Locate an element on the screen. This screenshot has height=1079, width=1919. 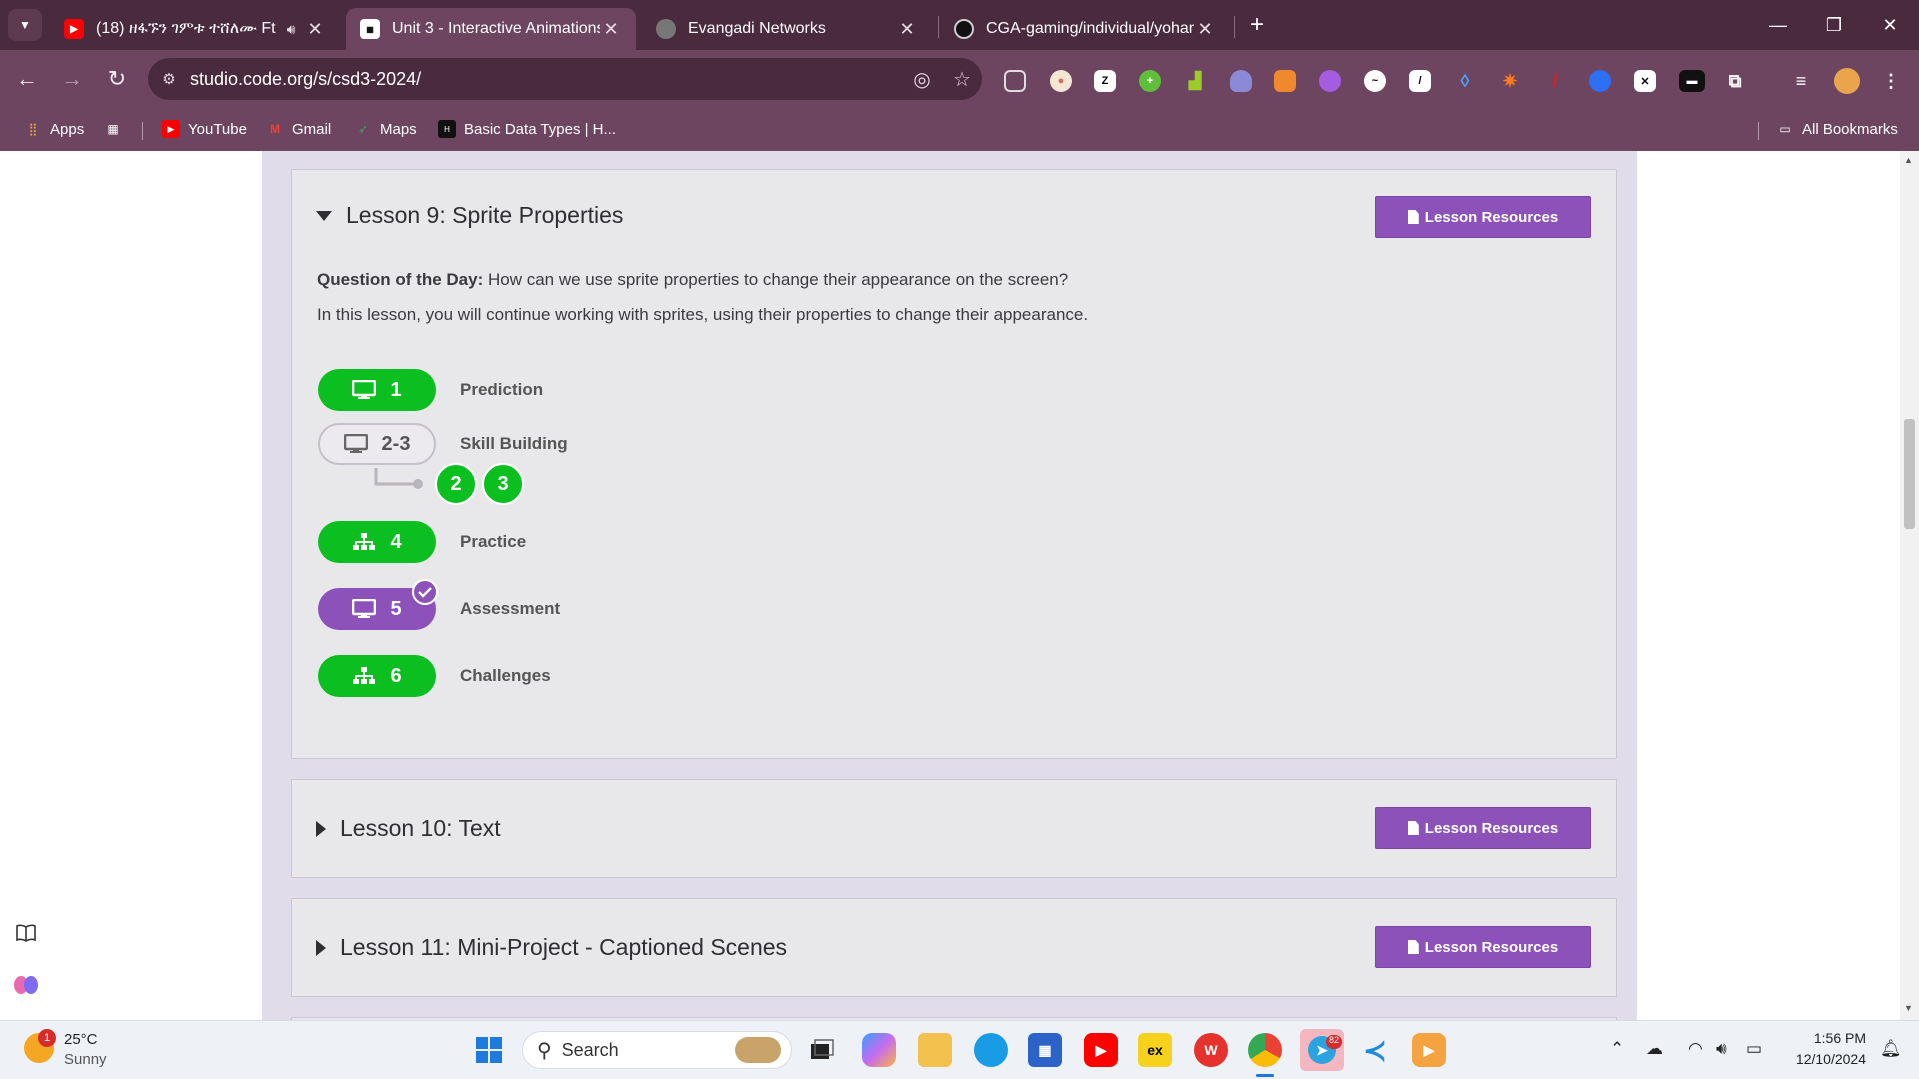
windows-start-icon is located at coordinates (489, 1050).